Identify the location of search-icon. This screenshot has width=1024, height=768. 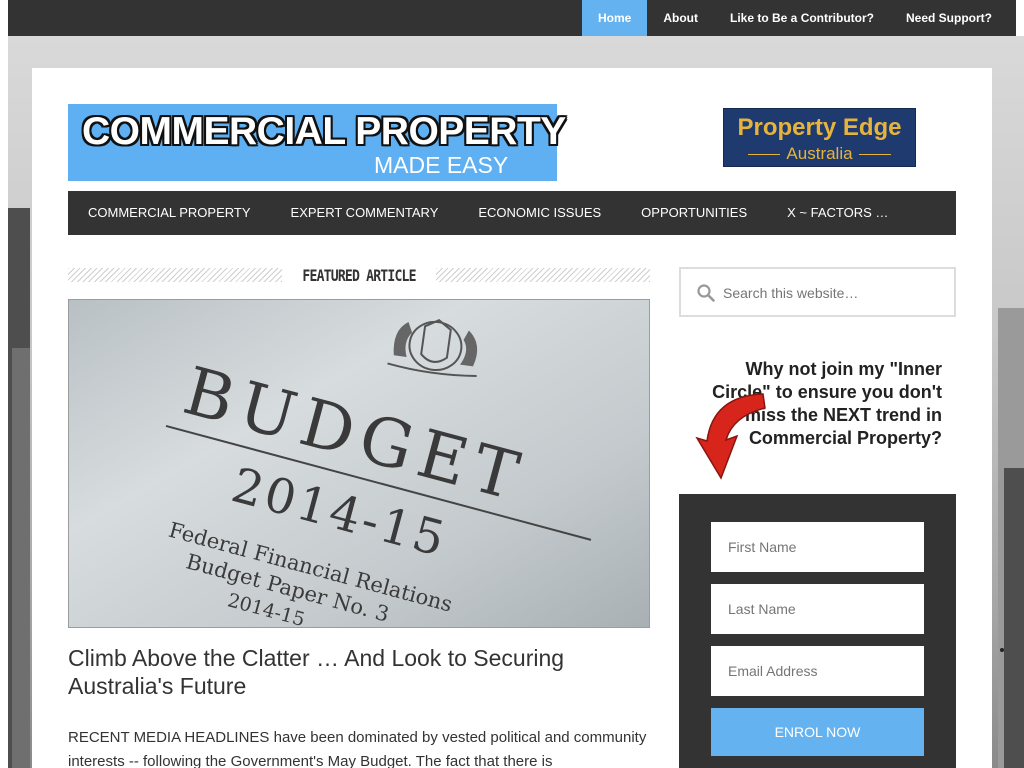
(706, 293).